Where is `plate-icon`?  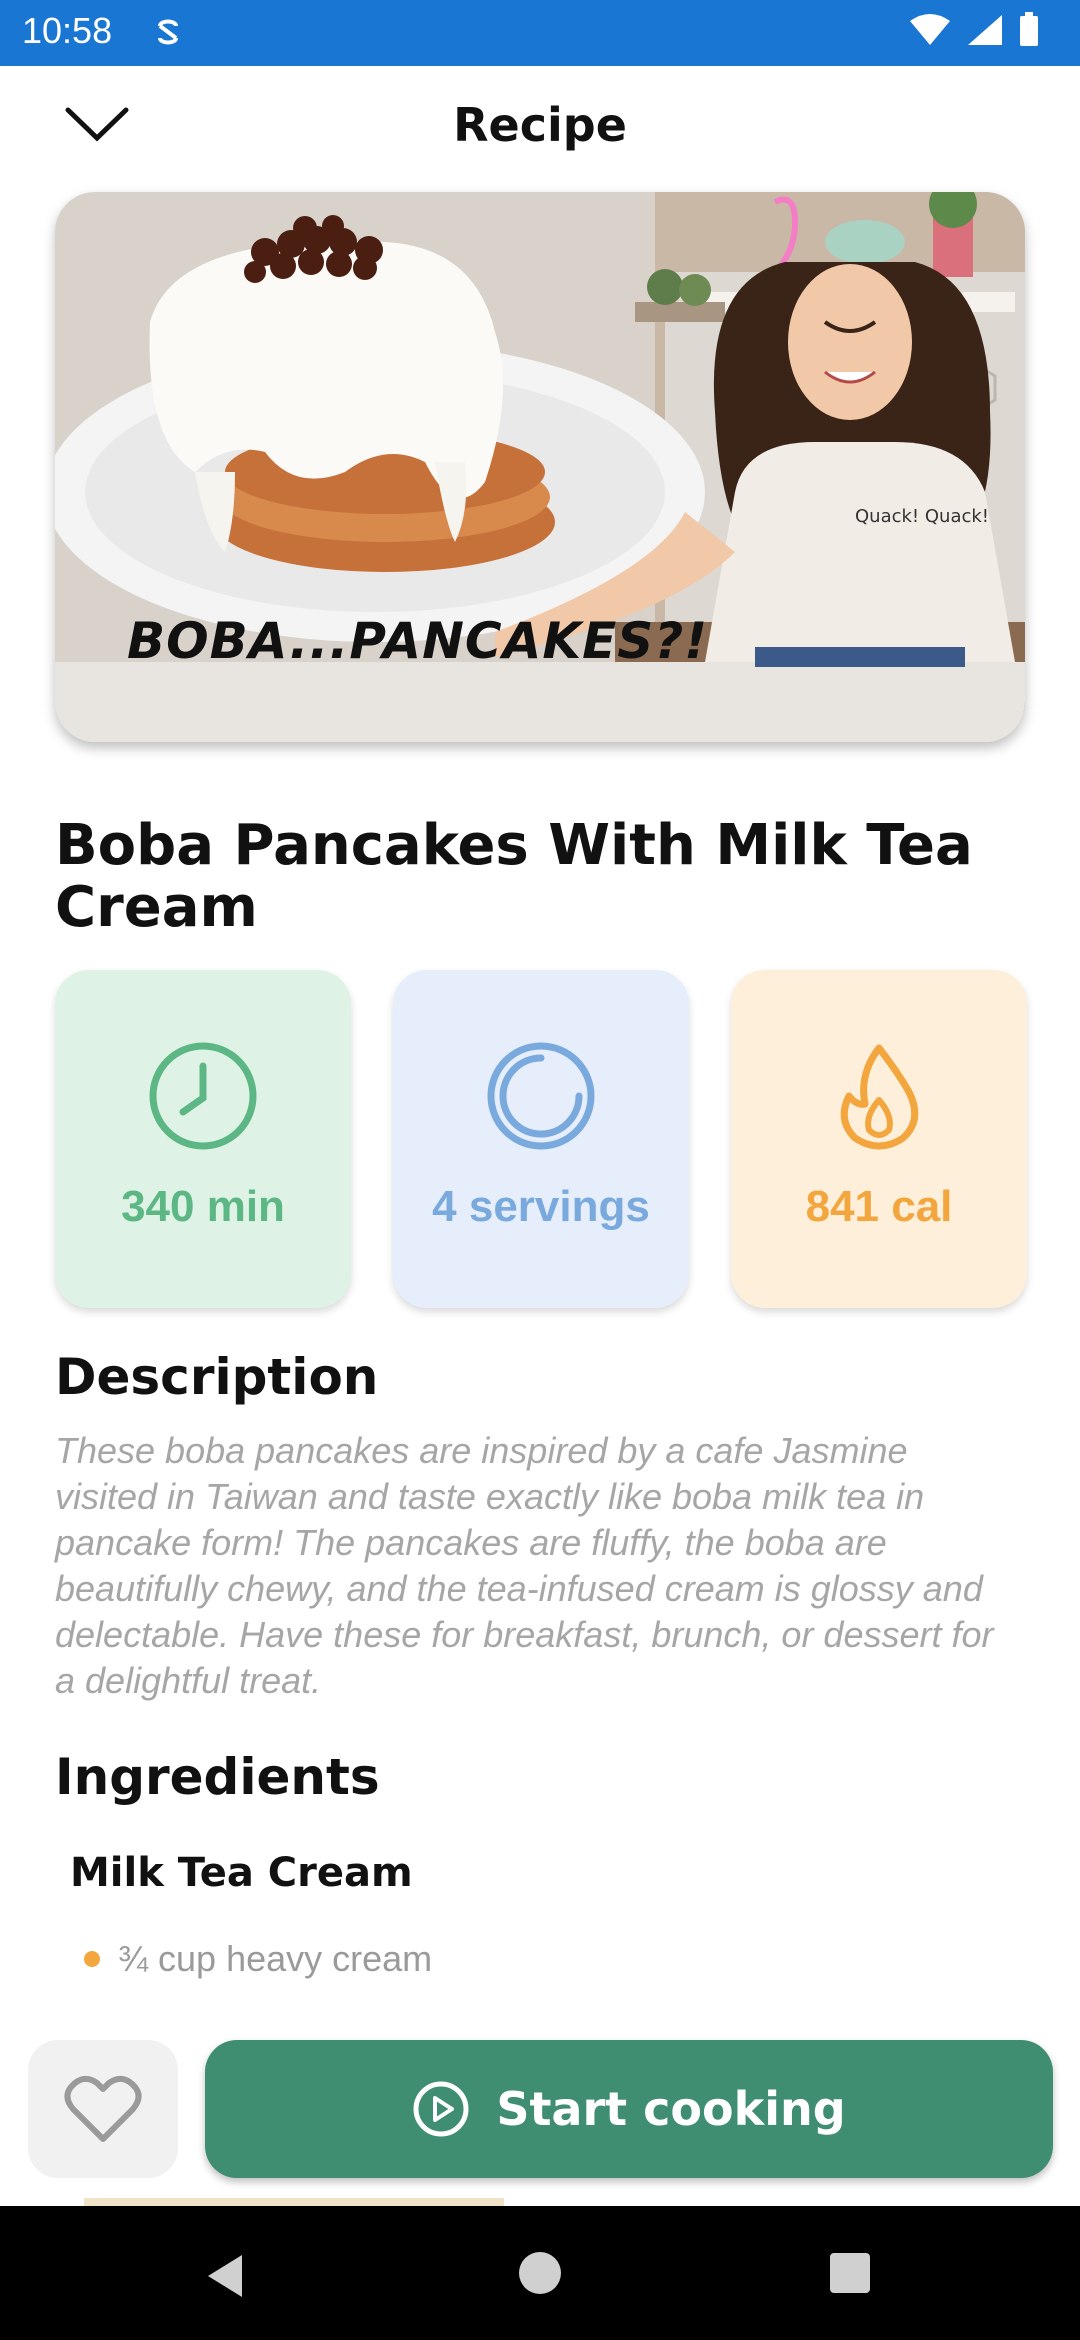 plate-icon is located at coordinates (541, 1096).